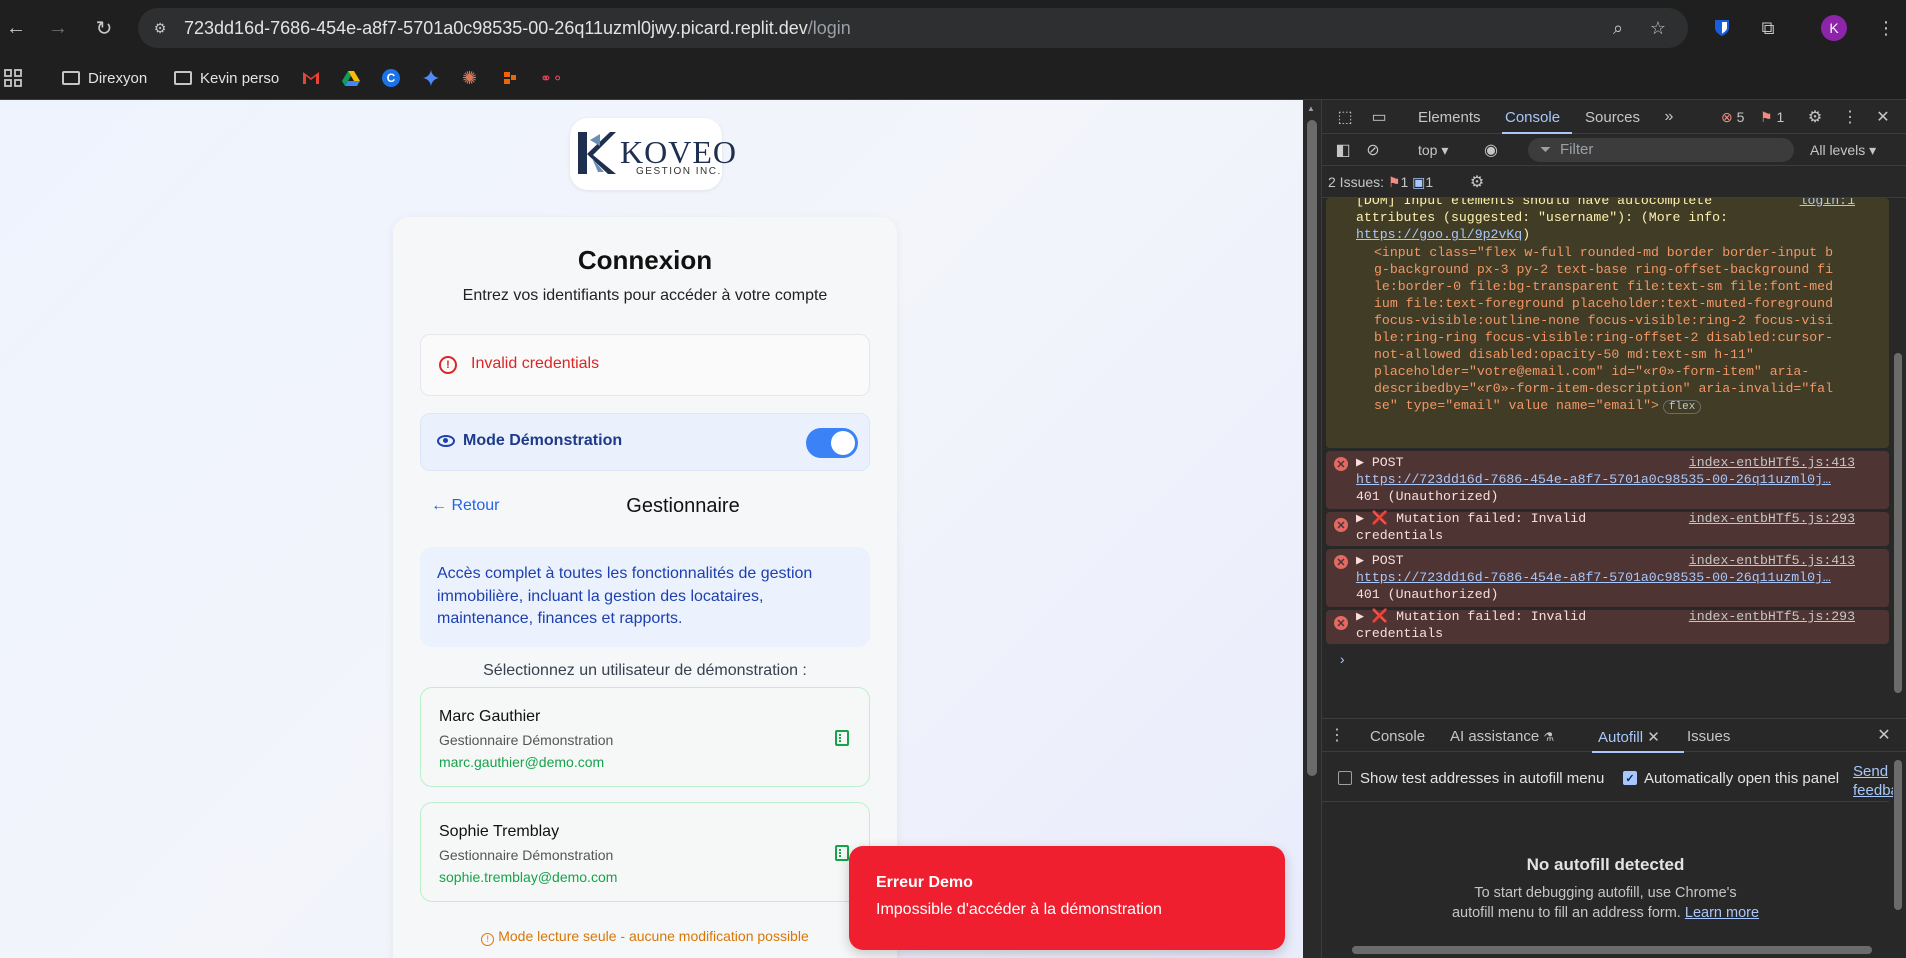 The width and height of the screenshot is (1906, 958). What do you see at coordinates (1658, 28) in the screenshot?
I see `bookmark-star-icon: ☆` at bounding box center [1658, 28].